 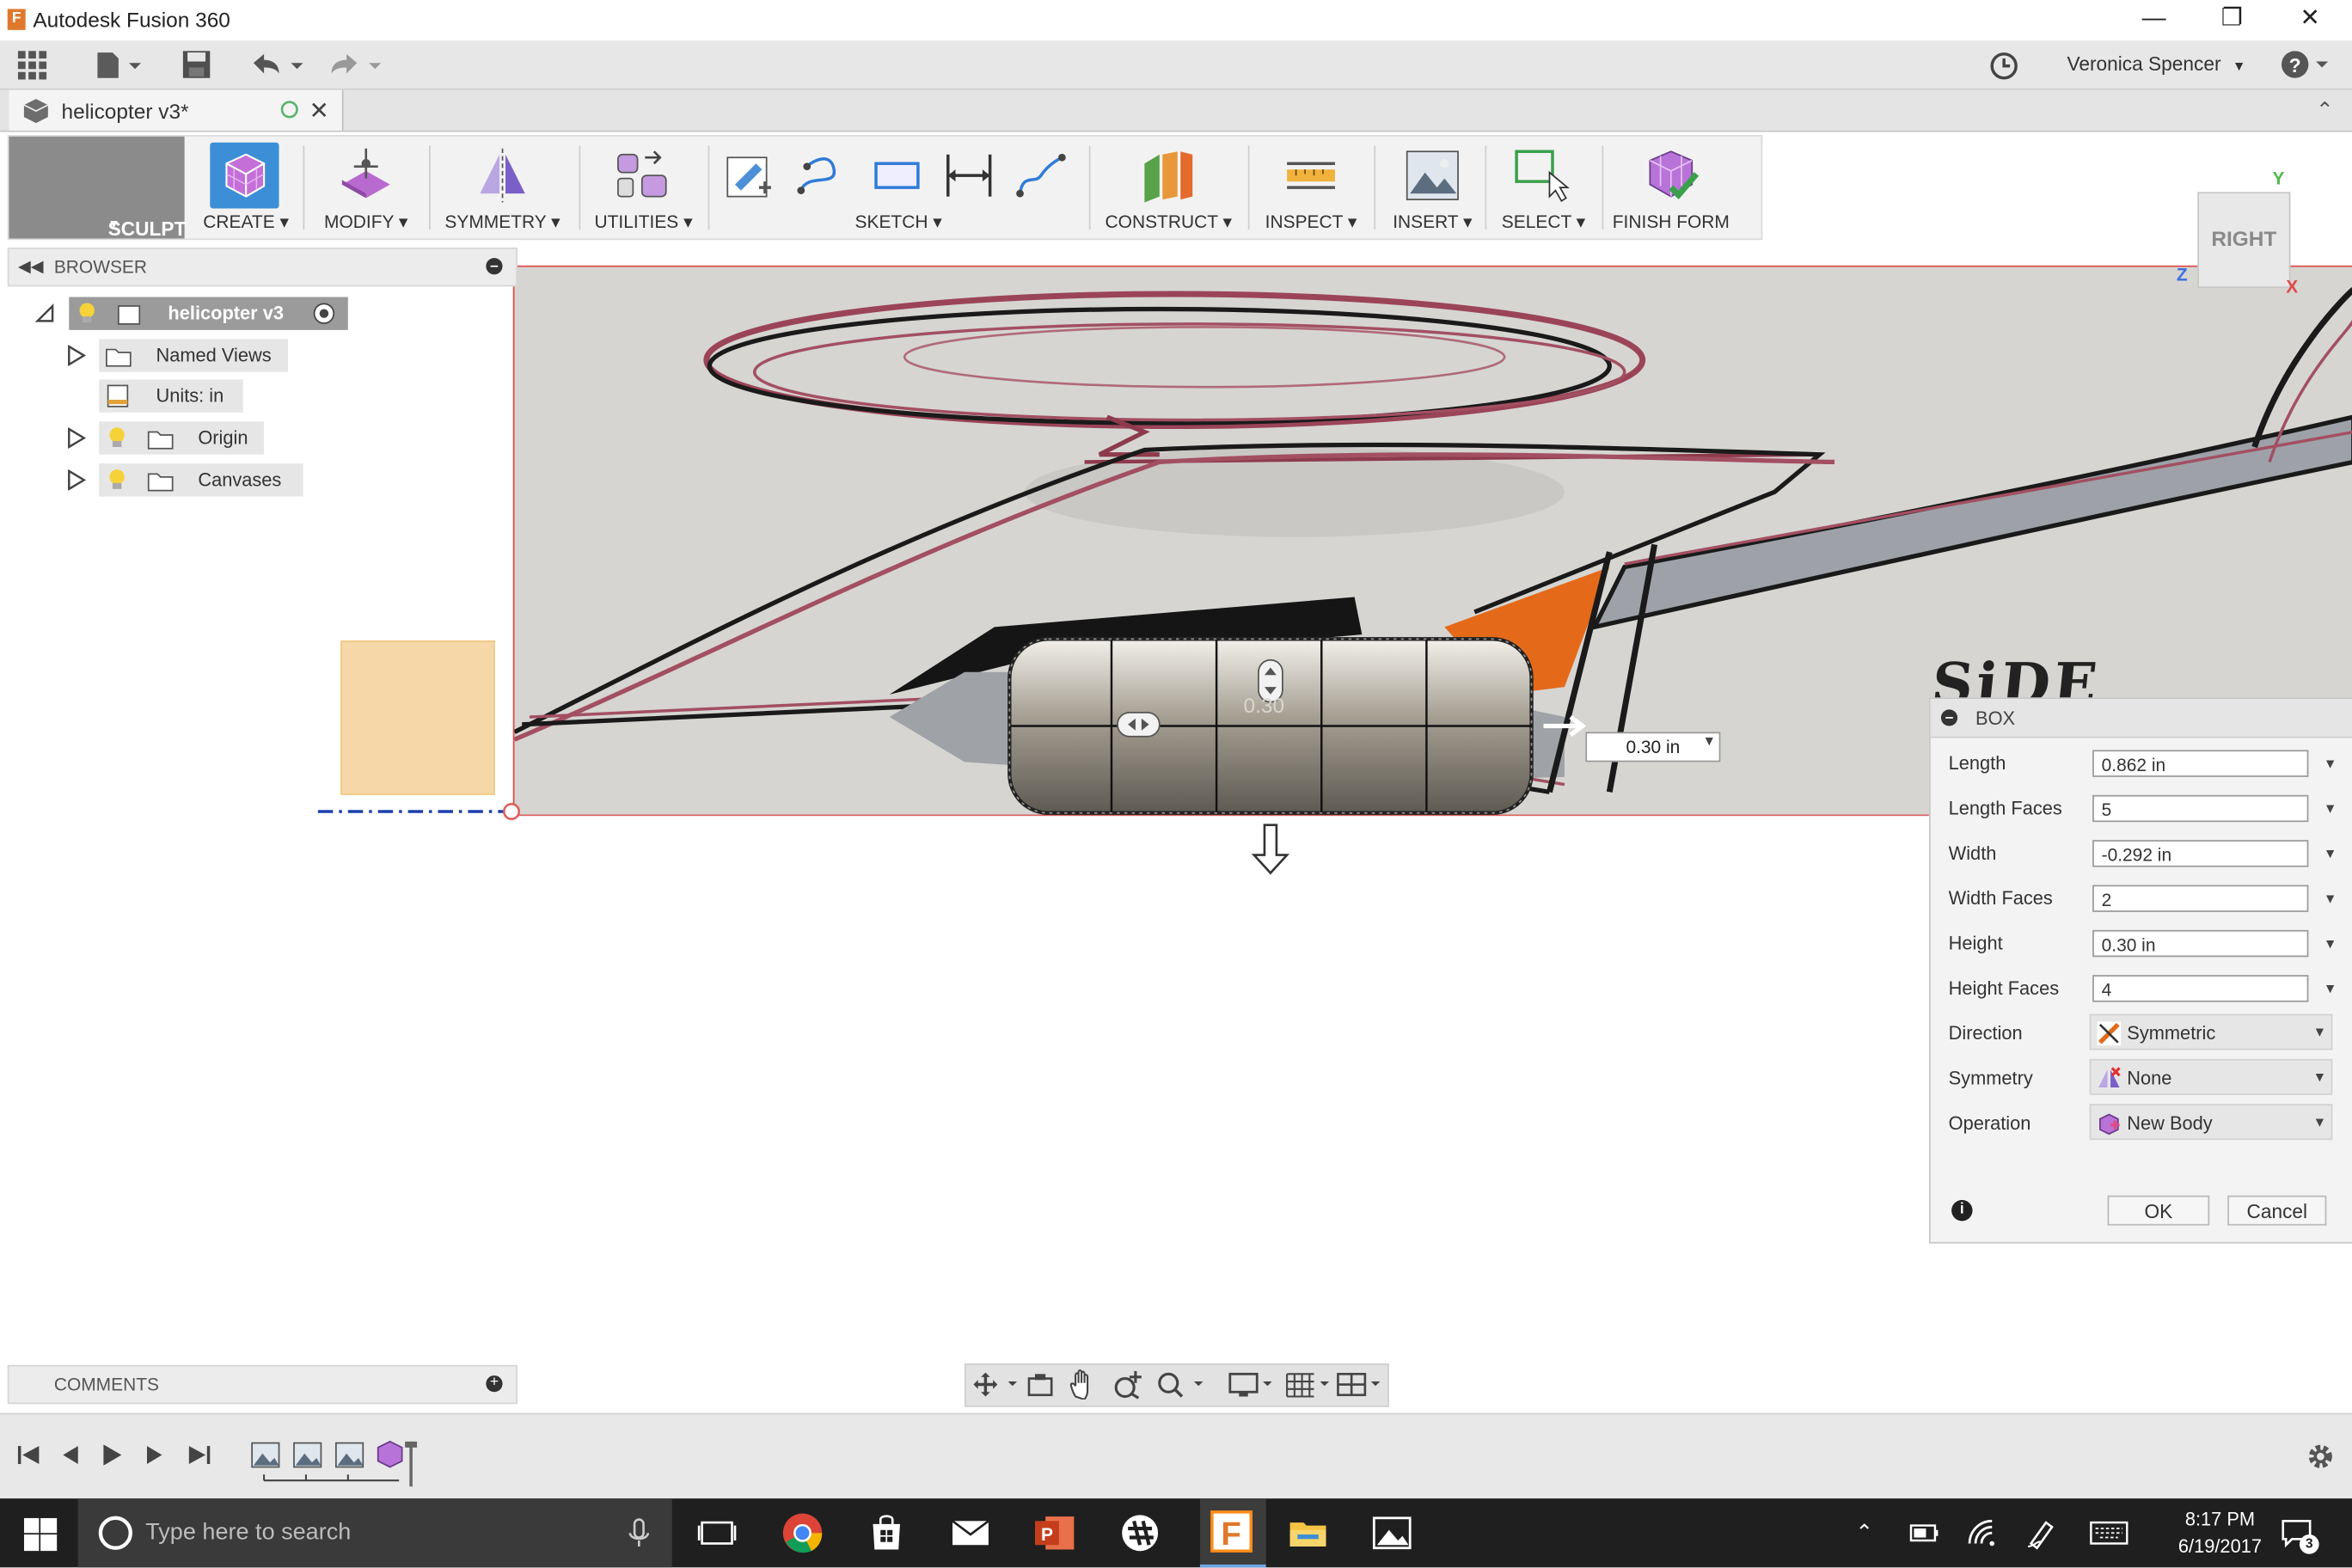 I want to click on length-input: 0.862 in, so click(x=2200, y=763).